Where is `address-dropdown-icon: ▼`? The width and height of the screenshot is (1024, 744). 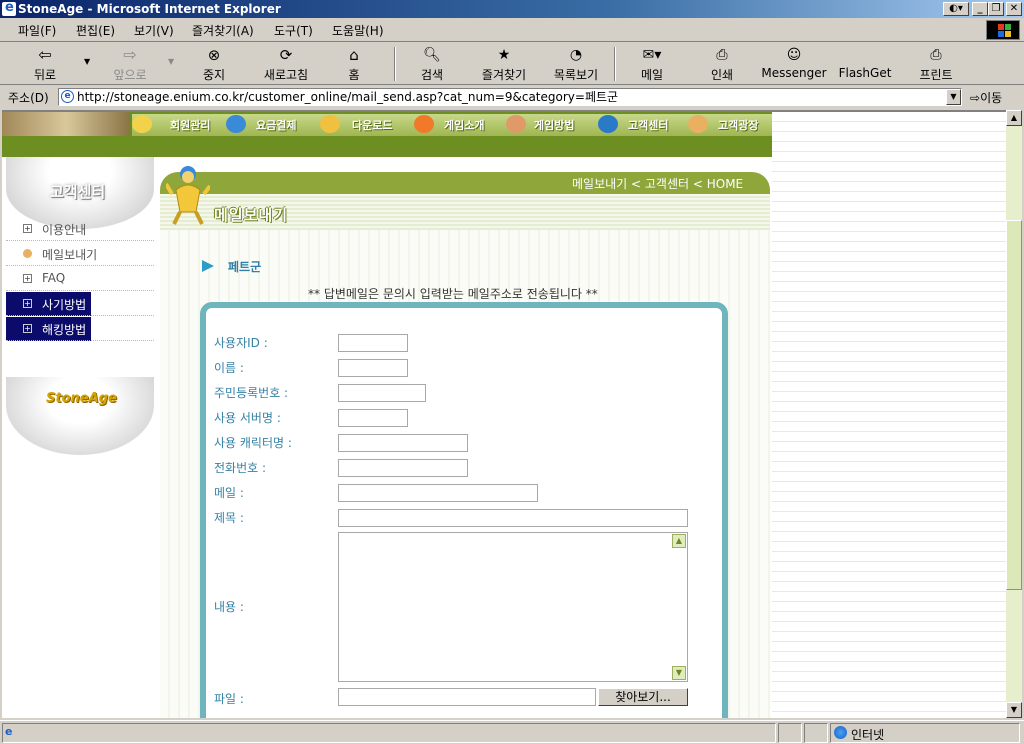
address-dropdown-icon: ▼ is located at coordinates (953, 97).